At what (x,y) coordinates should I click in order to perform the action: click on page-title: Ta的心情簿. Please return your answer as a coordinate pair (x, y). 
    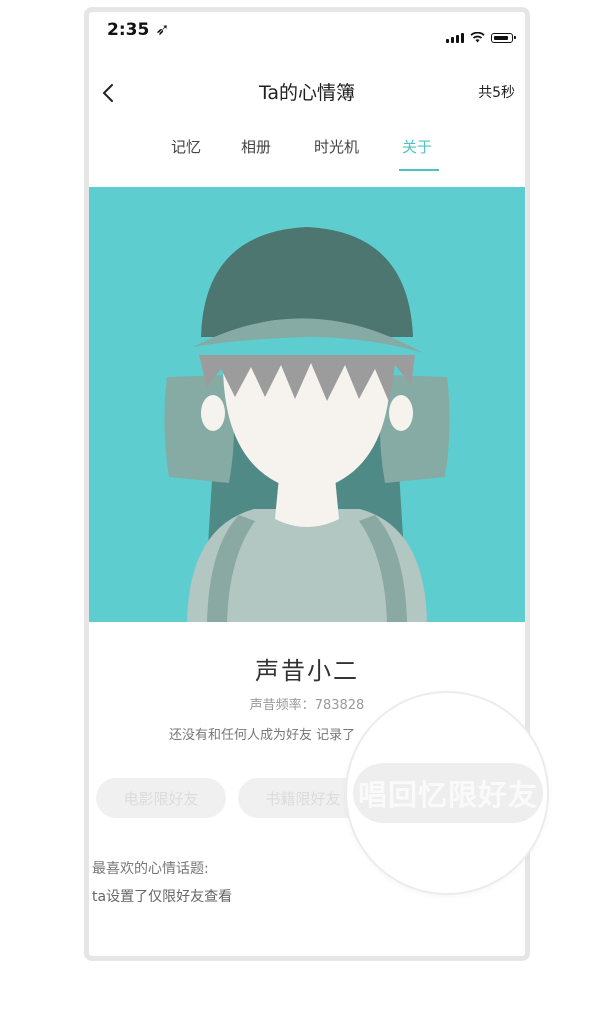
    Looking at the image, I should click on (307, 93).